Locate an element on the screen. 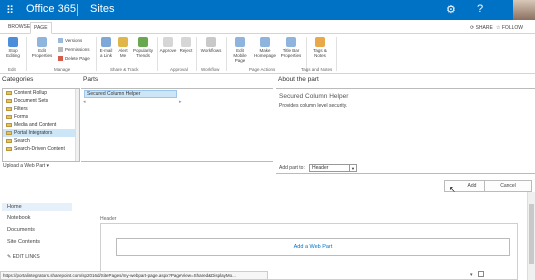 The image size is (535, 280). checkbox is located at coordinates (481, 274).